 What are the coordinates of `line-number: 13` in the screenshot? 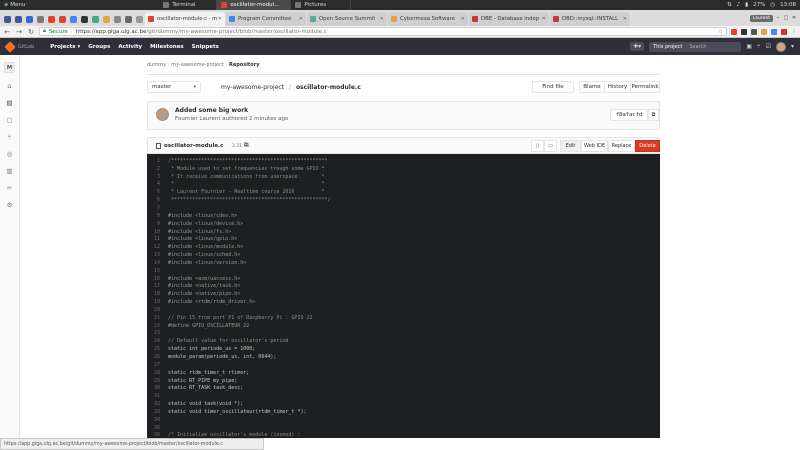 It's located at (157, 255).